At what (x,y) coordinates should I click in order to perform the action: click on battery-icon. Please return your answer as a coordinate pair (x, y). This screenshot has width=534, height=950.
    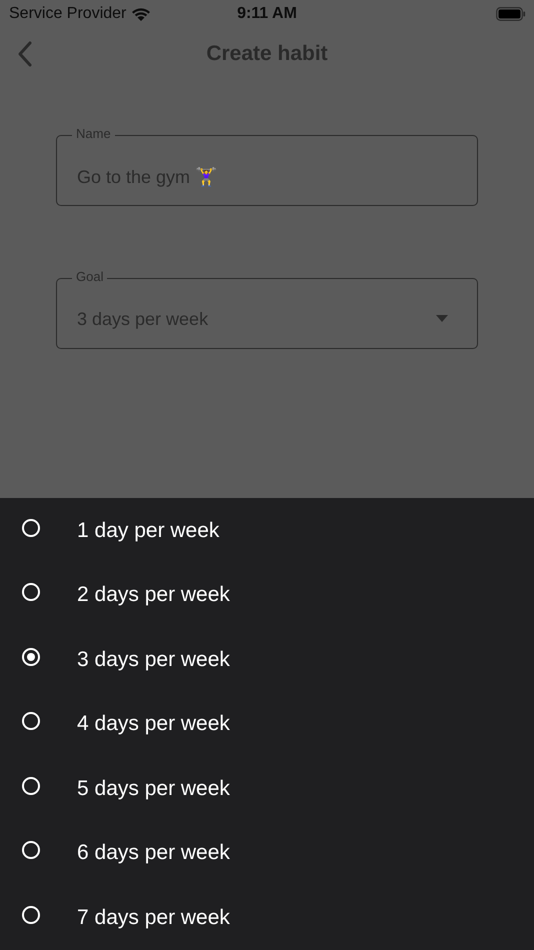
    Looking at the image, I should click on (511, 14).